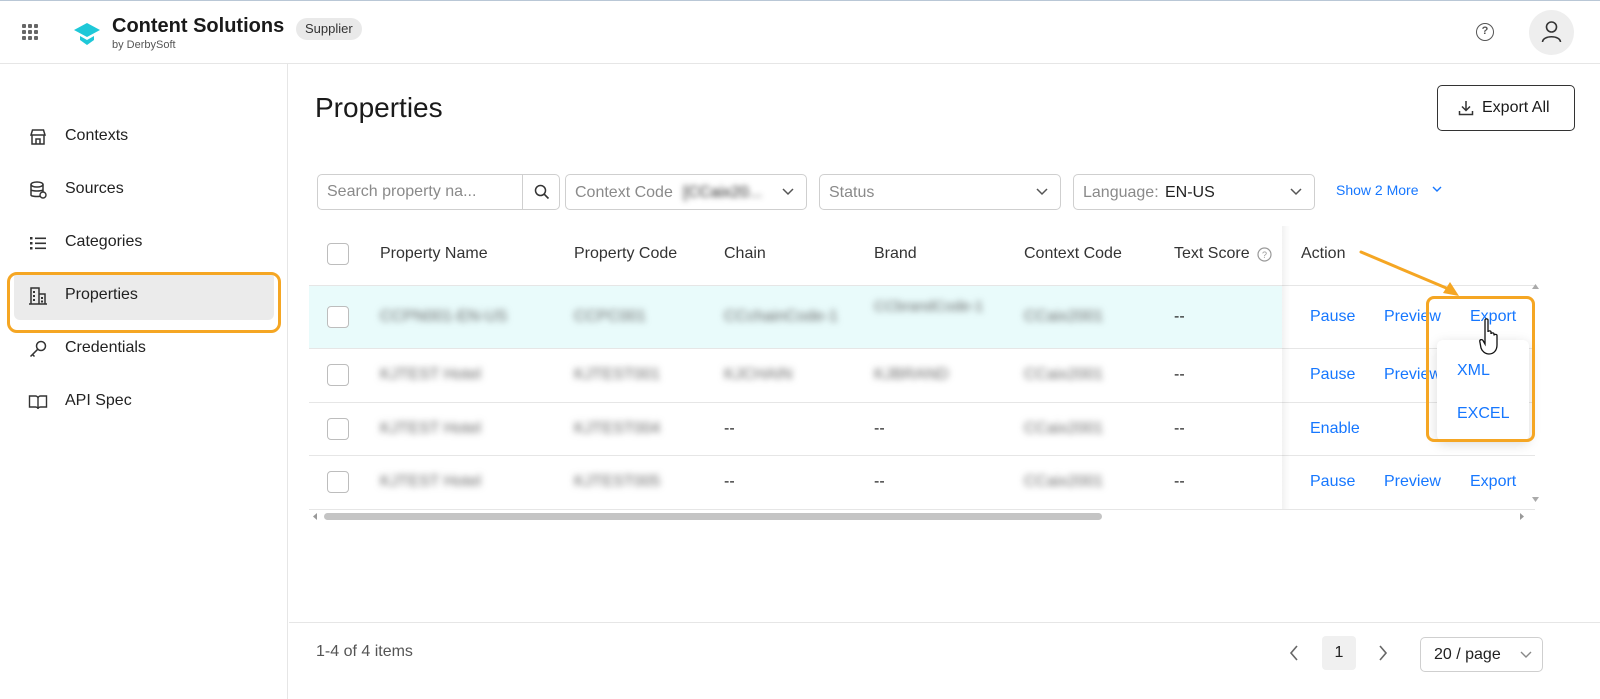  Describe the element at coordinates (617, 374) in the screenshot. I see `property-code-cell: KJTEST001` at that location.